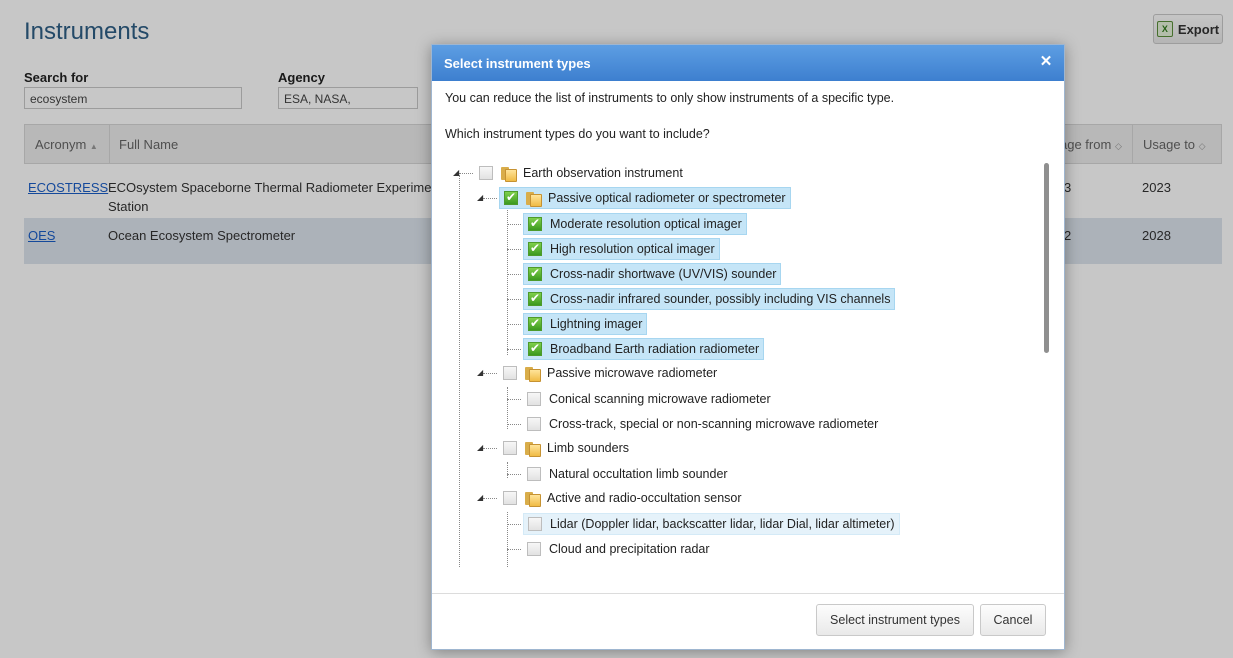 The width and height of the screenshot is (1233, 658). Describe the element at coordinates (1013, 620) in the screenshot. I see `cancel-button: Cancel` at that location.